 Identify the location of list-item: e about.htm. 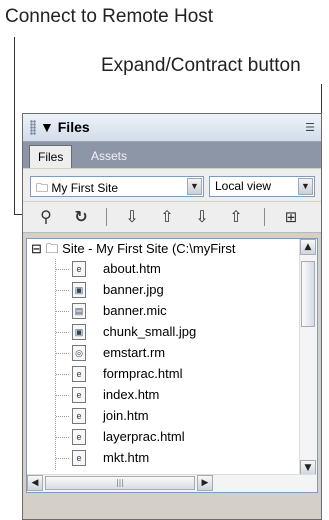
(116, 269).